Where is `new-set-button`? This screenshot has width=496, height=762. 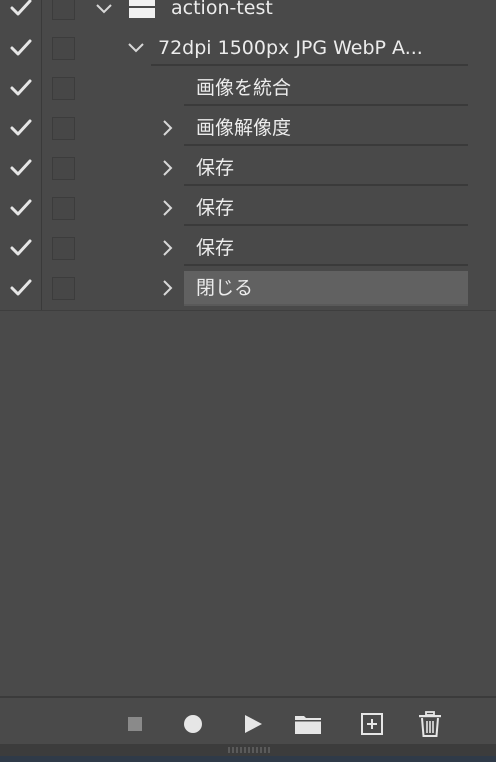 new-set-button is located at coordinates (308, 724).